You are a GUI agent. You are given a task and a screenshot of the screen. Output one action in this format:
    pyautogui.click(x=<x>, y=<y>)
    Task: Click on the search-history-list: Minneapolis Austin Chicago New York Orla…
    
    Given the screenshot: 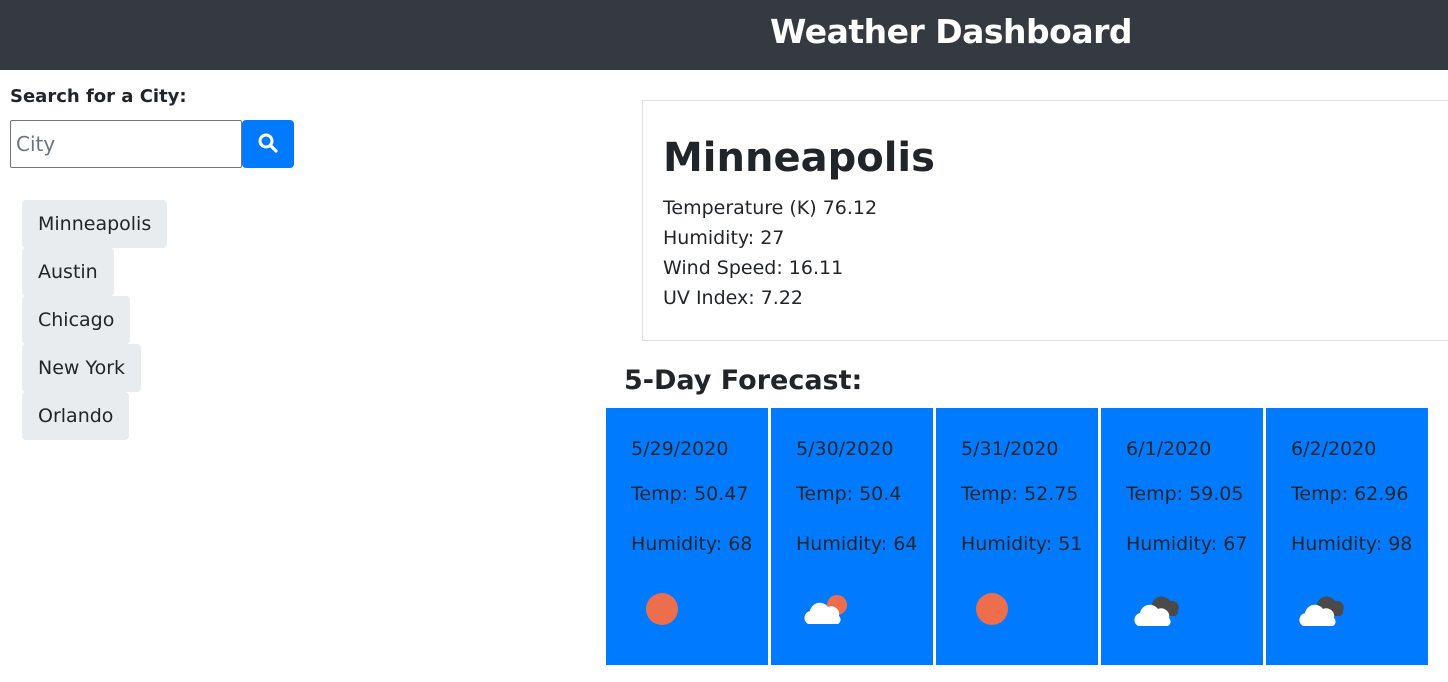 What is the action you would take?
    pyautogui.click(x=95, y=320)
    